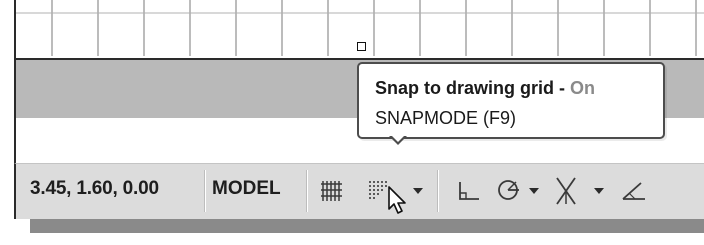 This screenshot has height=245, width=704. Describe the element at coordinates (599, 191) in the screenshot. I see `isometric-dropdown-icon` at that location.